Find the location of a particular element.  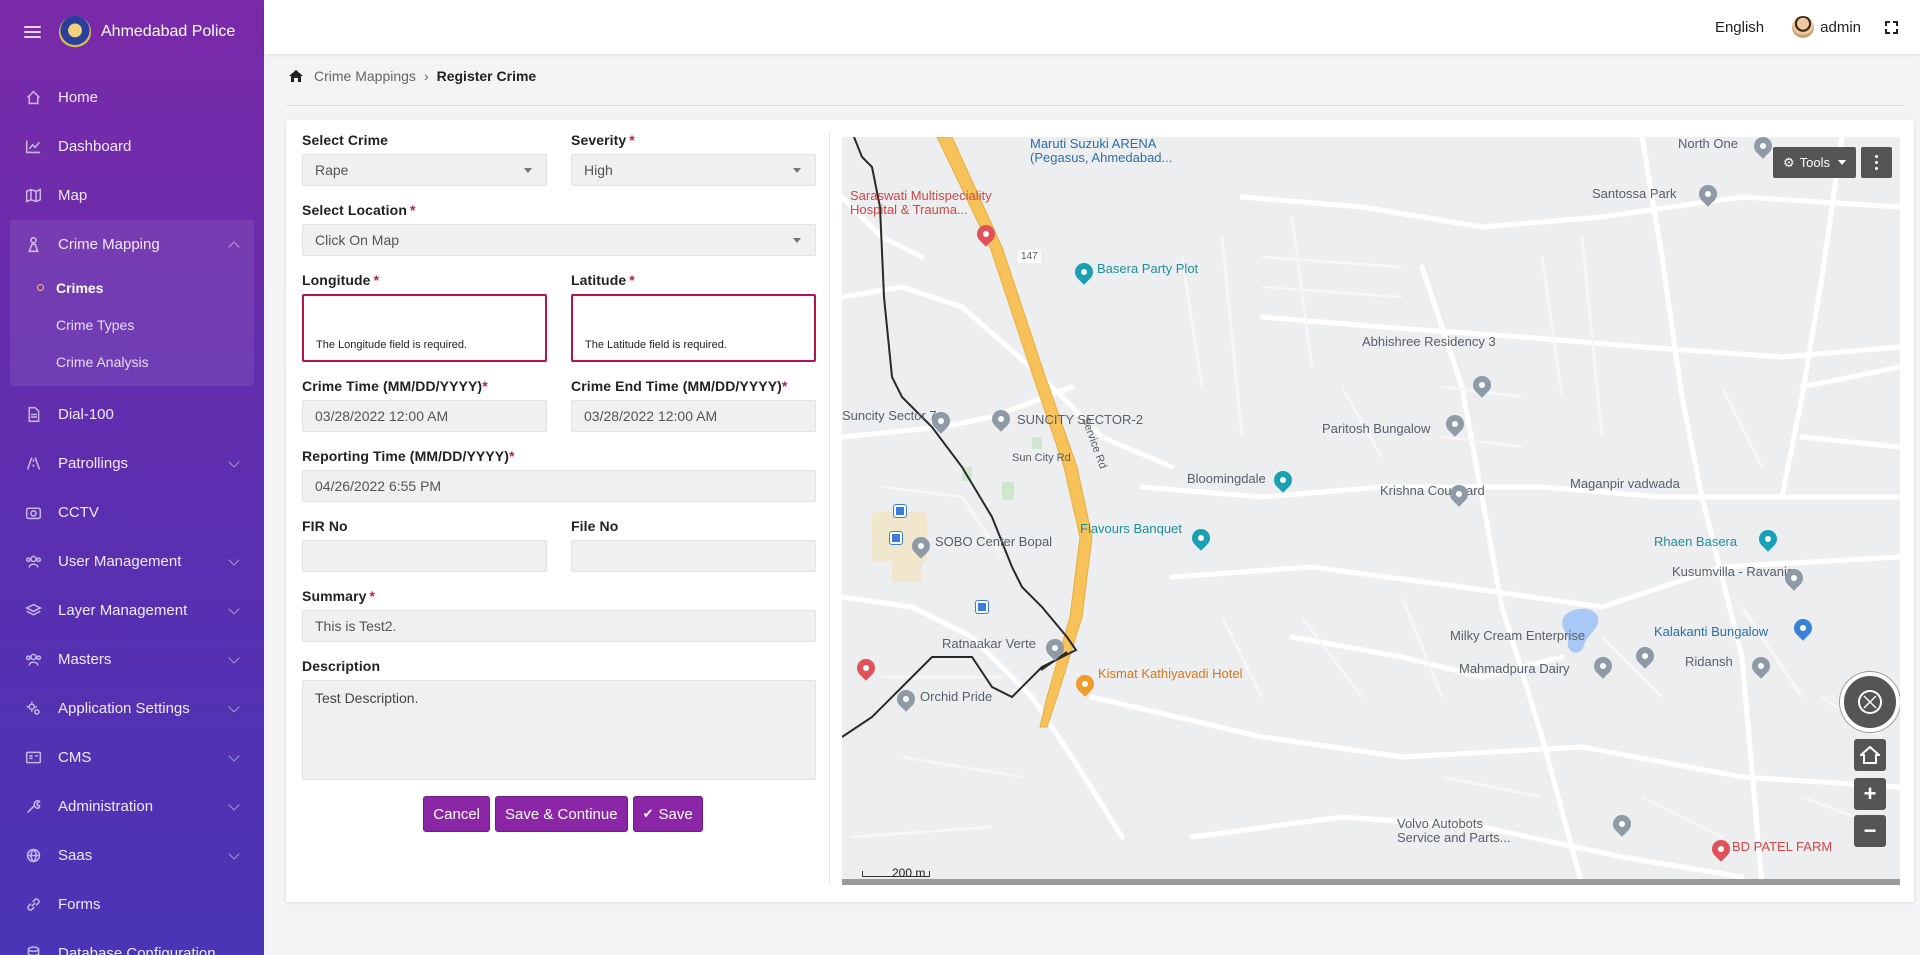

sidebar-item-masters: Masters is located at coordinates (132, 659).